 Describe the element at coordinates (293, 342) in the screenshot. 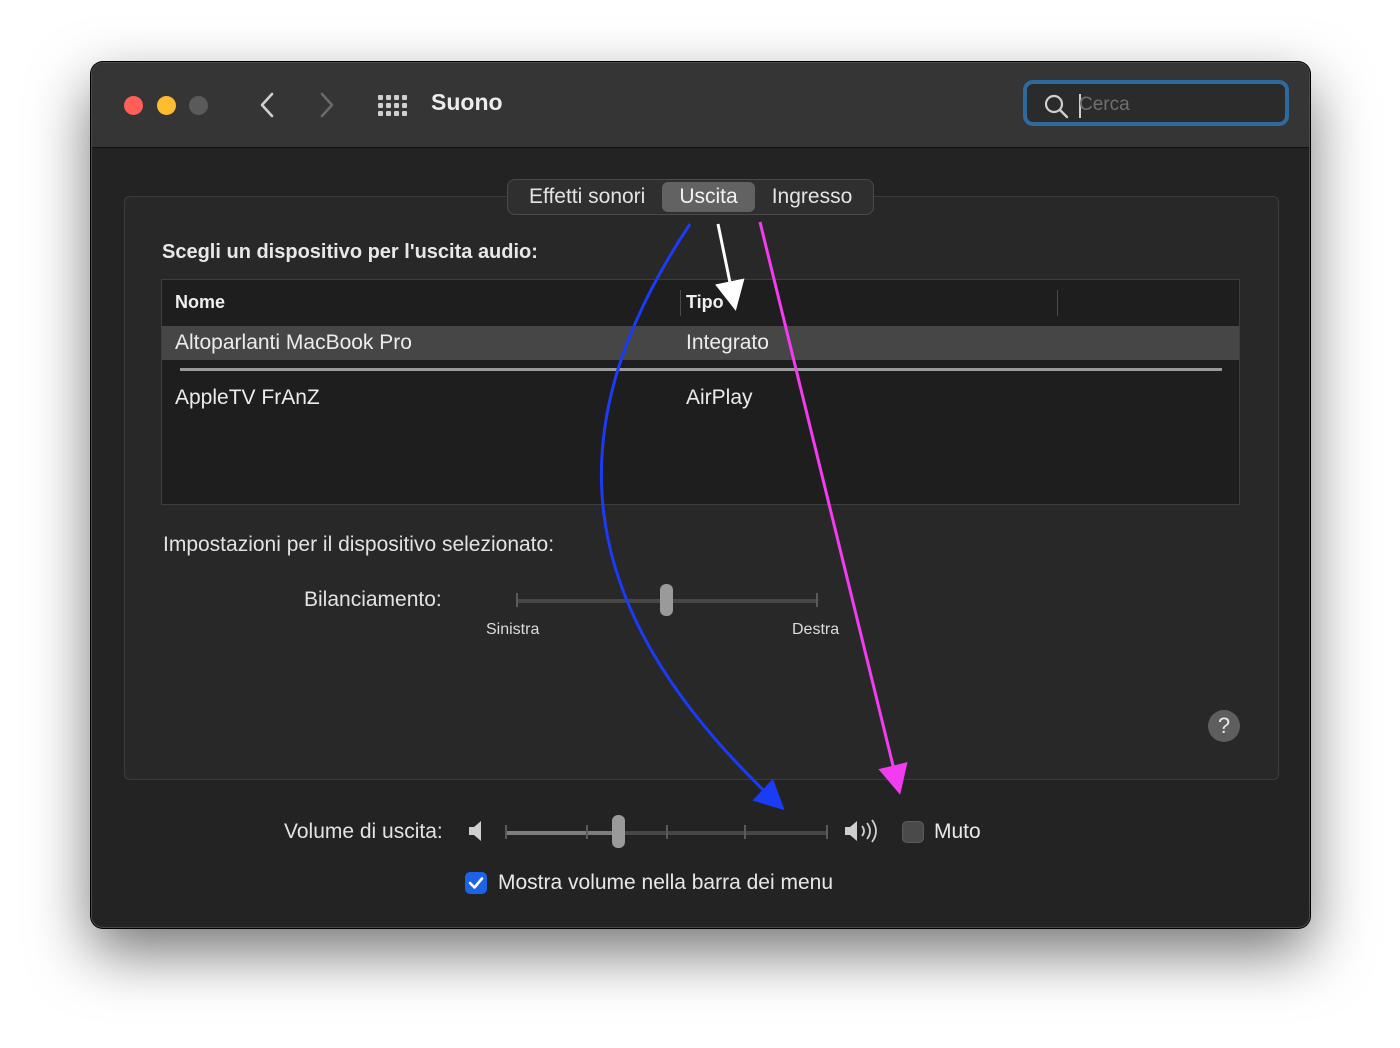

I see `device-name: Altoparlanti MacBook Pro` at that location.